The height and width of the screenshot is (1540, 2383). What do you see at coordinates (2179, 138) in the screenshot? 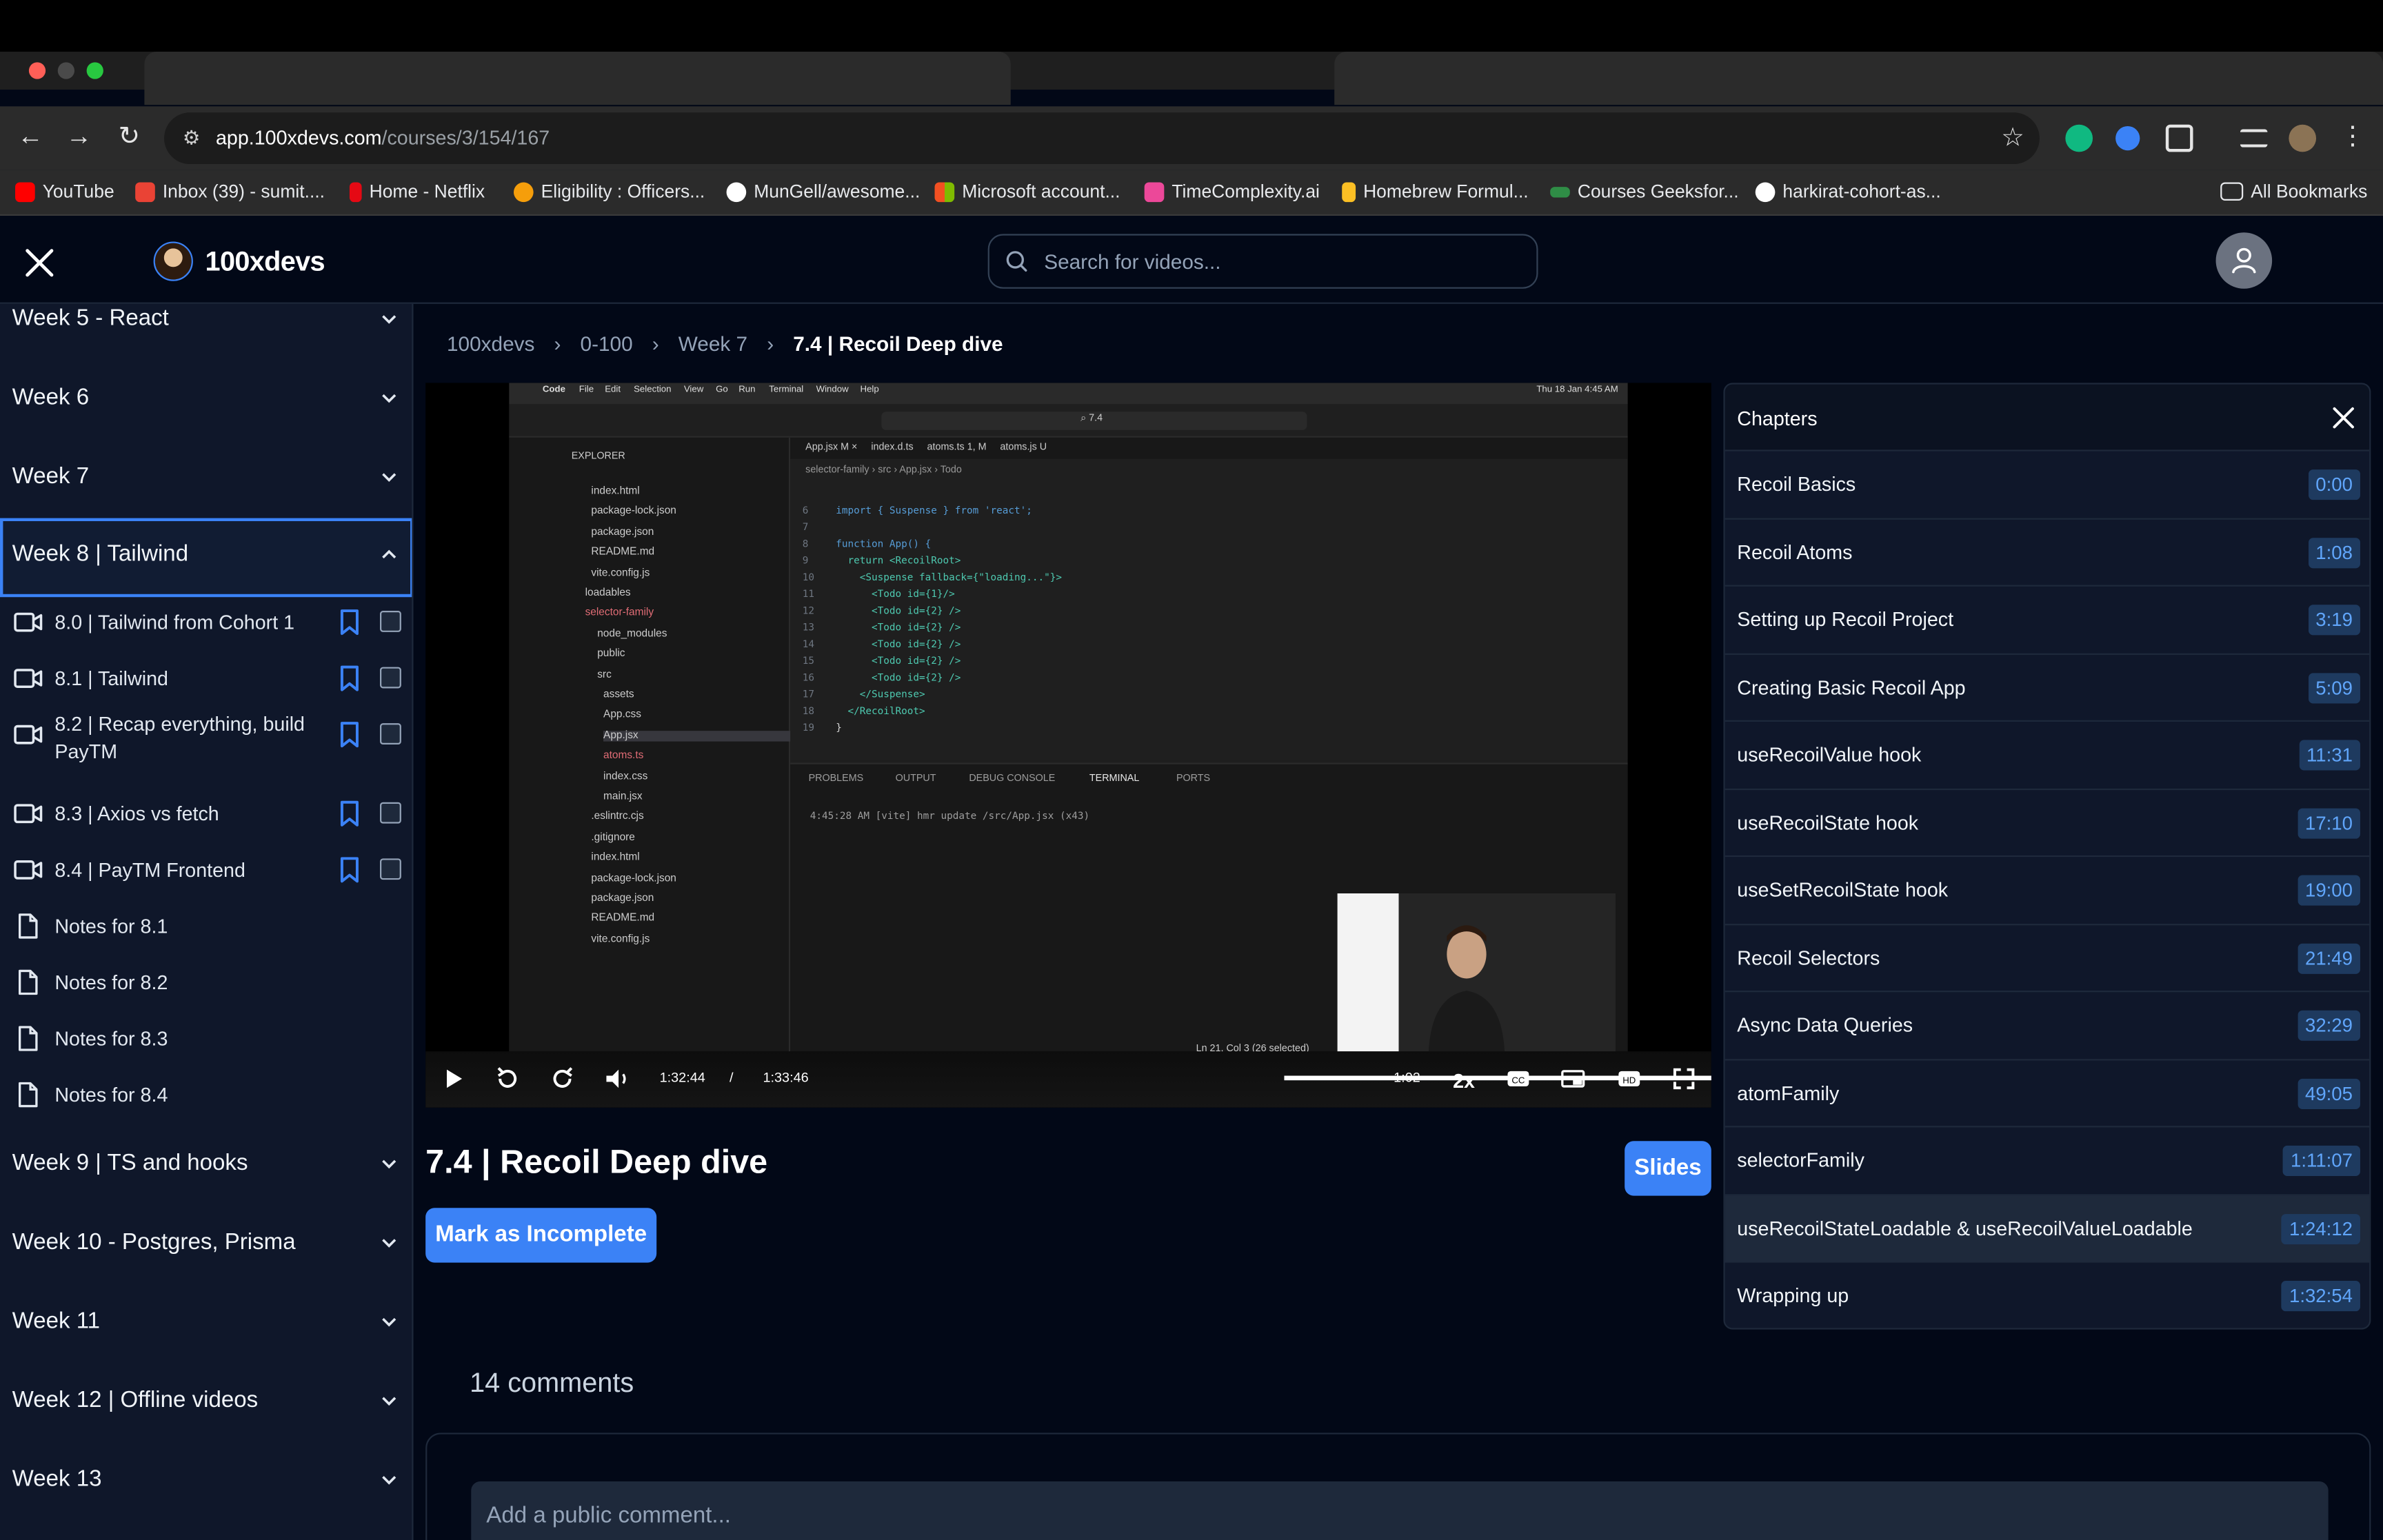
I see `extensions-puzzle-icon` at bounding box center [2179, 138].